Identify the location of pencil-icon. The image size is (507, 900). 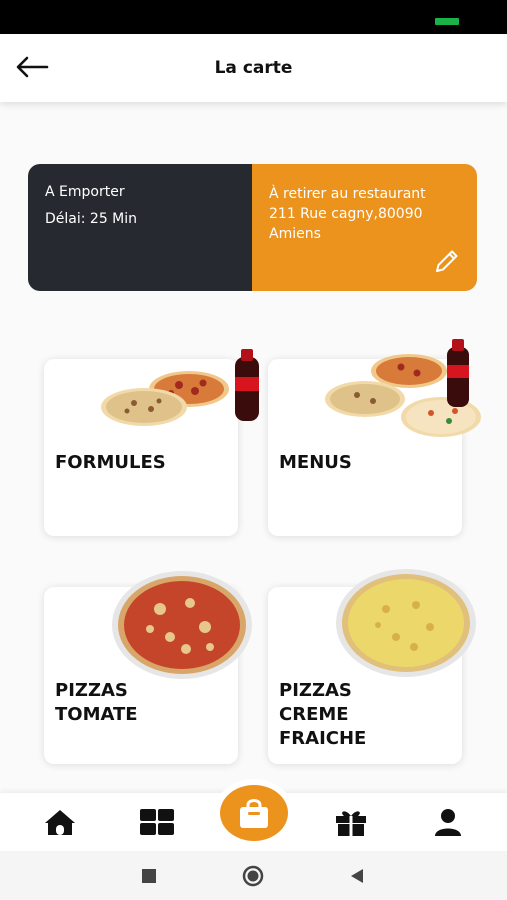
(447, 261).